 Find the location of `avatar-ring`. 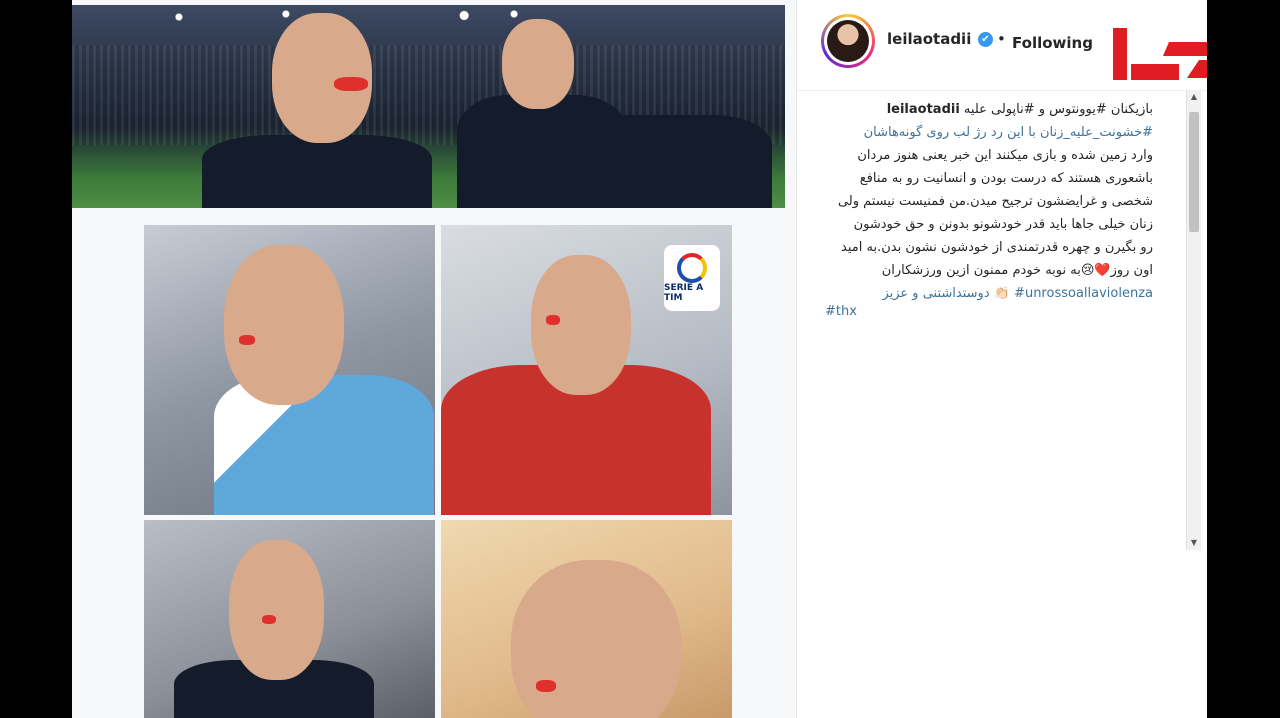

avatar-ring is located at coordinates (848, 41).